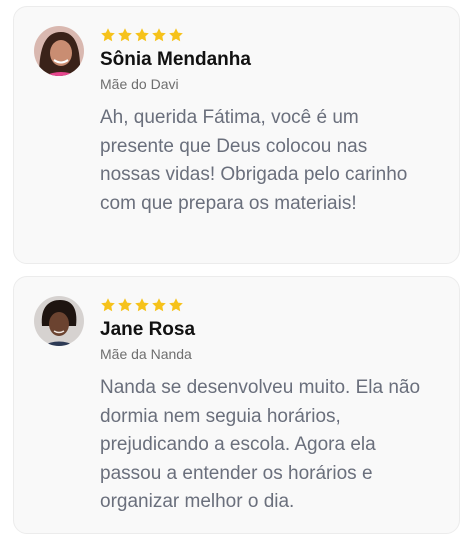  Describe the element at coordinates (148, 329) in the screenshot. I see `reviewer-name: Jane Rosa` at that location.